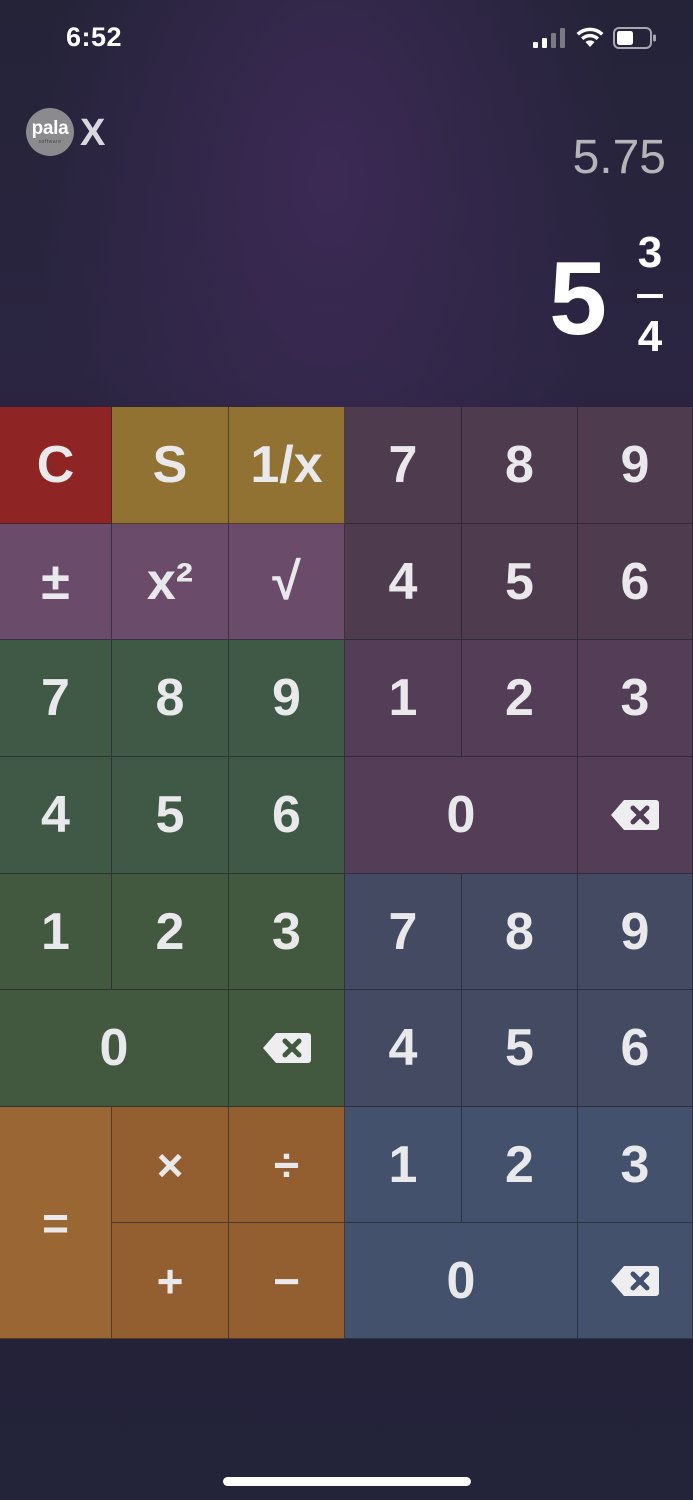 The image size is (693, 1500). I want to click on fraction-display: 5 3 4, so click(565, 298).